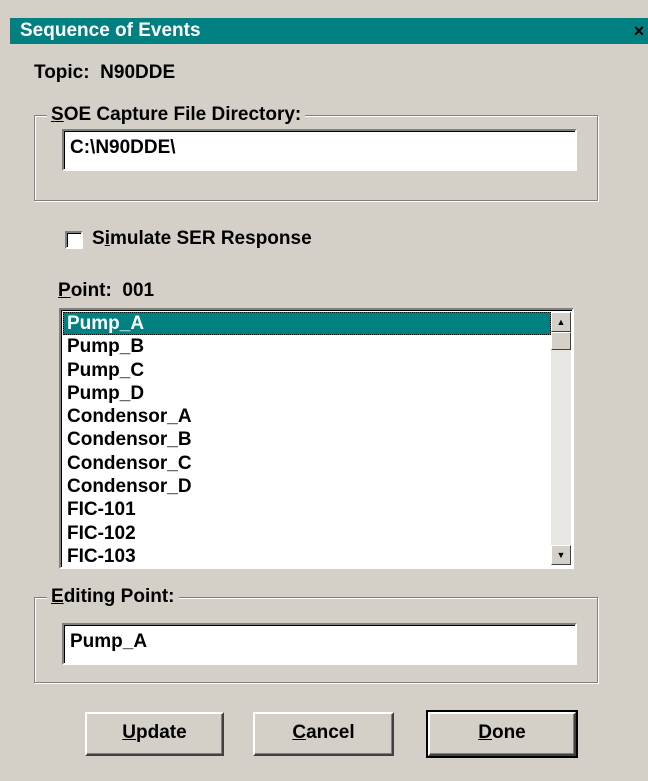  Describe the element at coordinates (138, 72) in the screenshot. I see `topic-value: N90DDE` at that location.